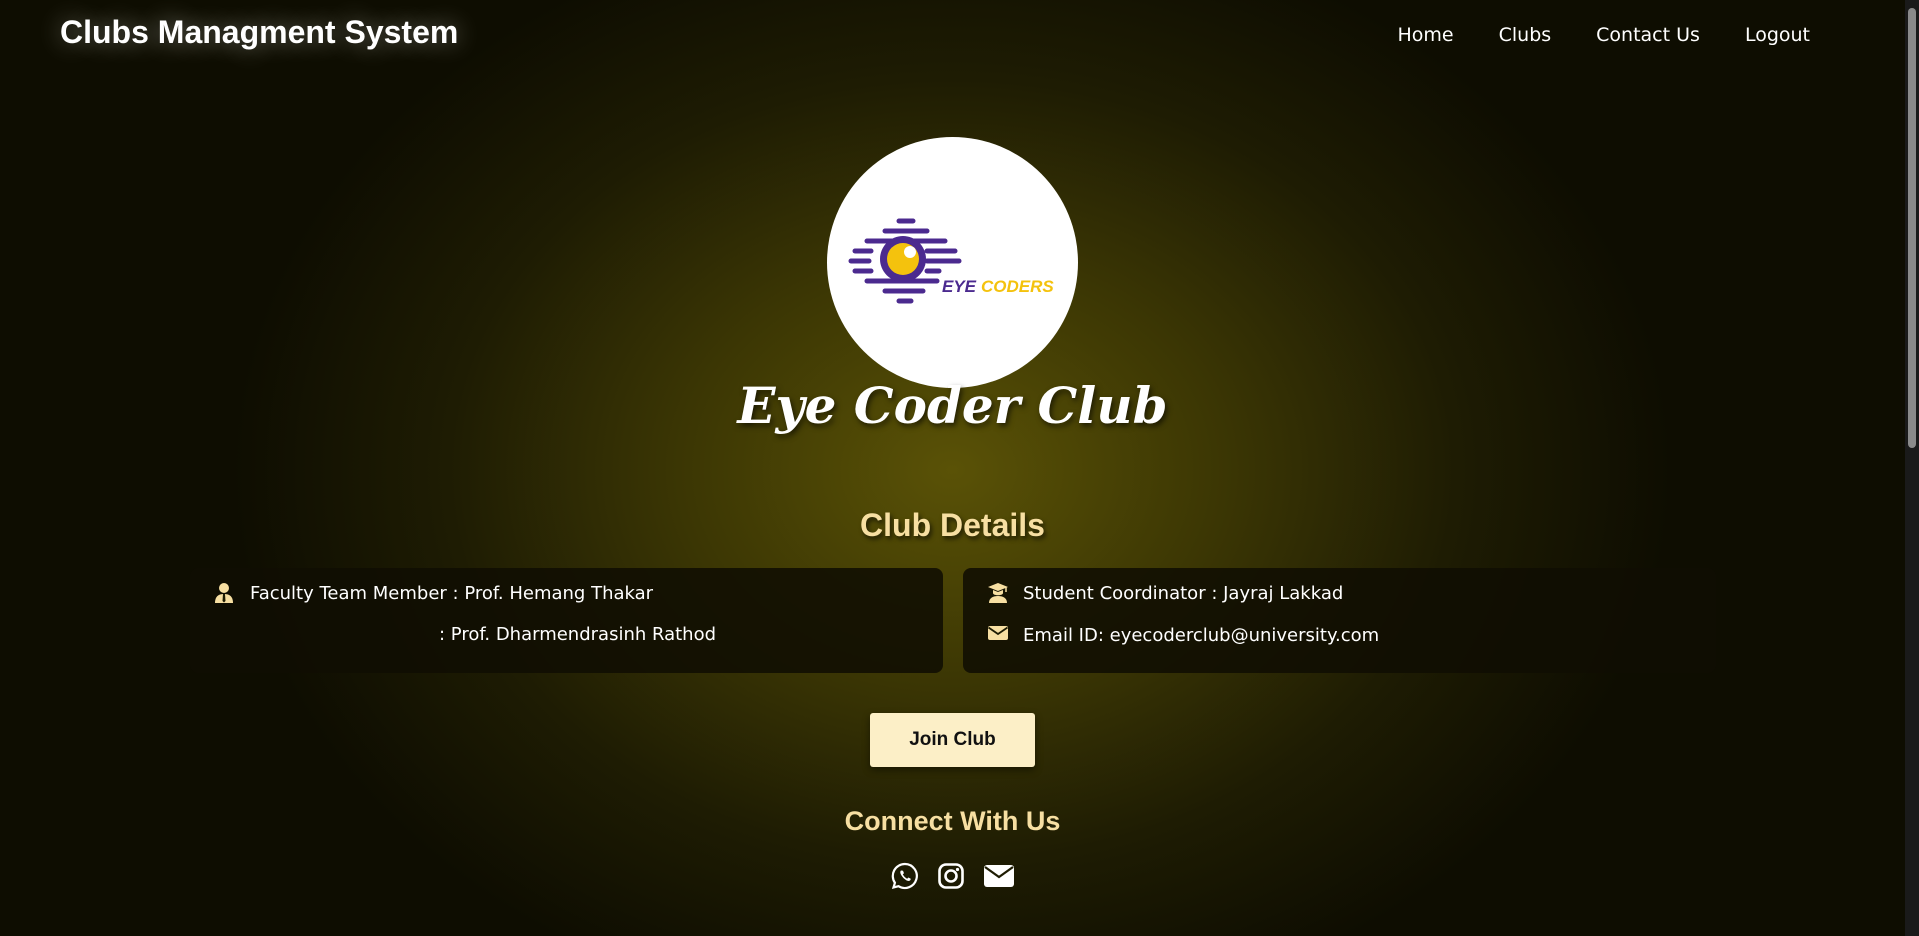 This screenshot has height=936, width=1919. I want to click on faculty-row-2: : Prof. Dharmendrasinh Rathod, so click(577, 634).